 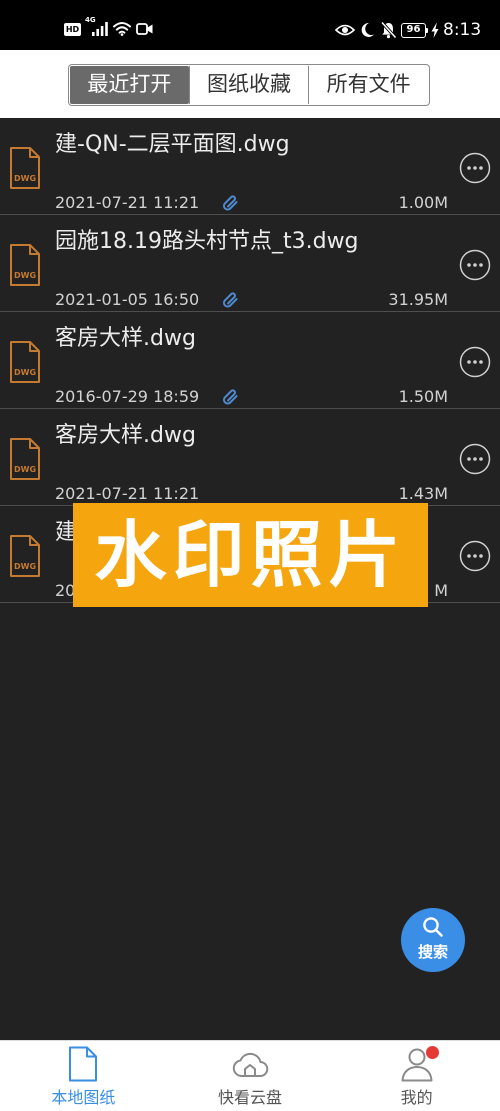 I want to click on nav-label: 本地图纸, so click(x=83, y=1097).